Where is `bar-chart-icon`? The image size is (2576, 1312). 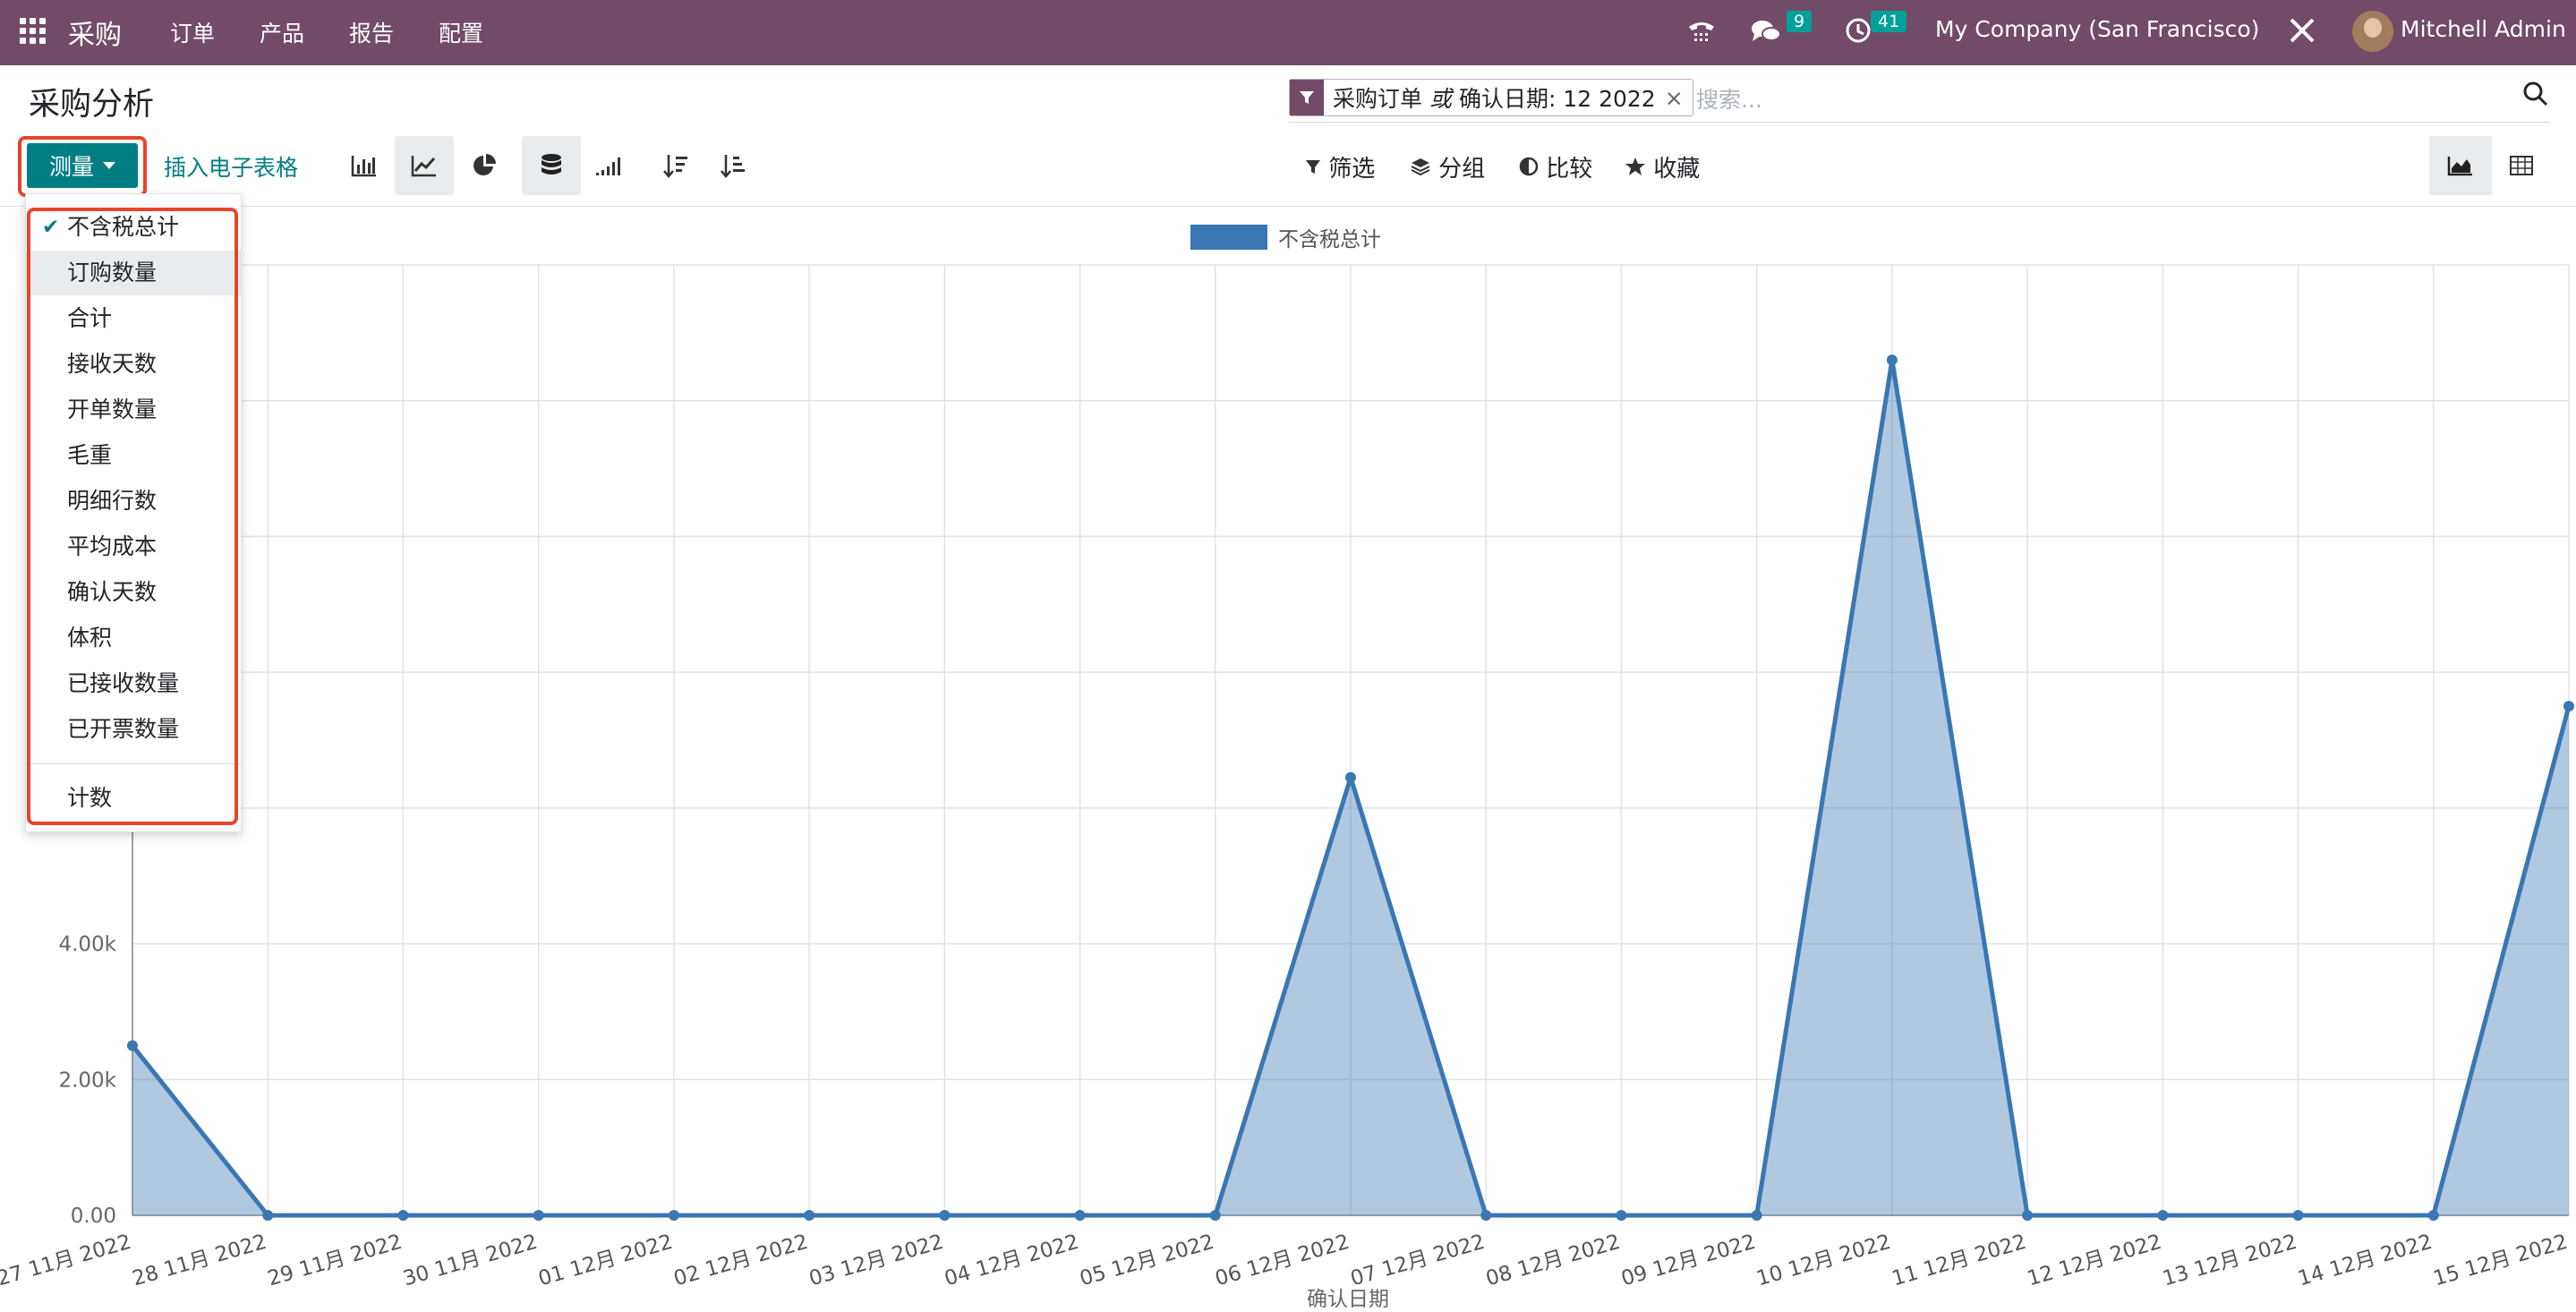 bar-chart-icon is located at coordinates (363, 166).